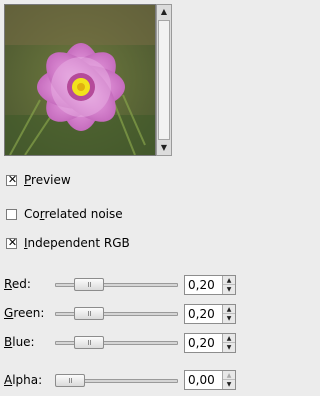 The height and width of the screenshot is (396, 320). I want to click on blue-label: Blue:, so click(19, 342).